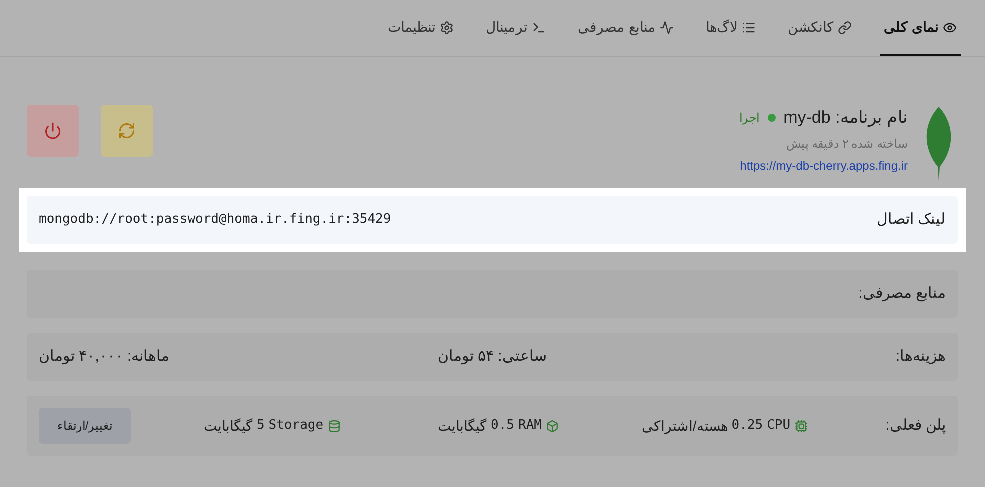  Describe the element at coordinates (950, 27) in the screenshot. I see `eye-icon` at that location.